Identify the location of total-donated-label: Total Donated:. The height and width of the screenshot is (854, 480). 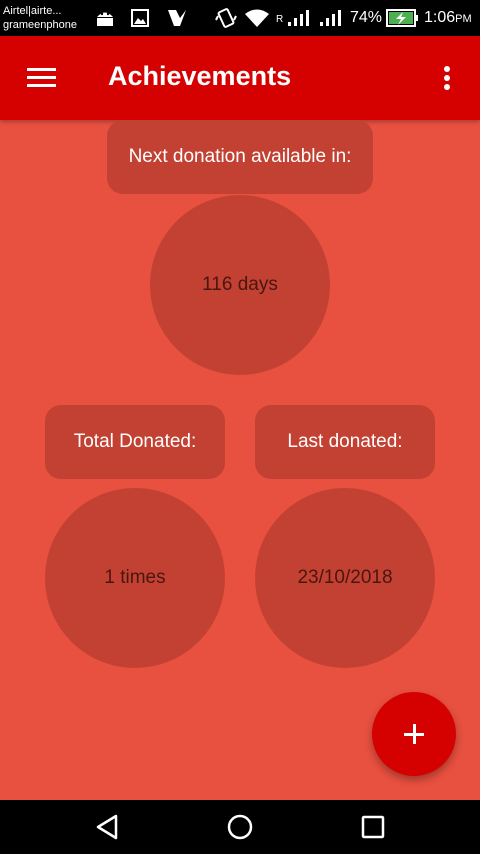
(135, 442).